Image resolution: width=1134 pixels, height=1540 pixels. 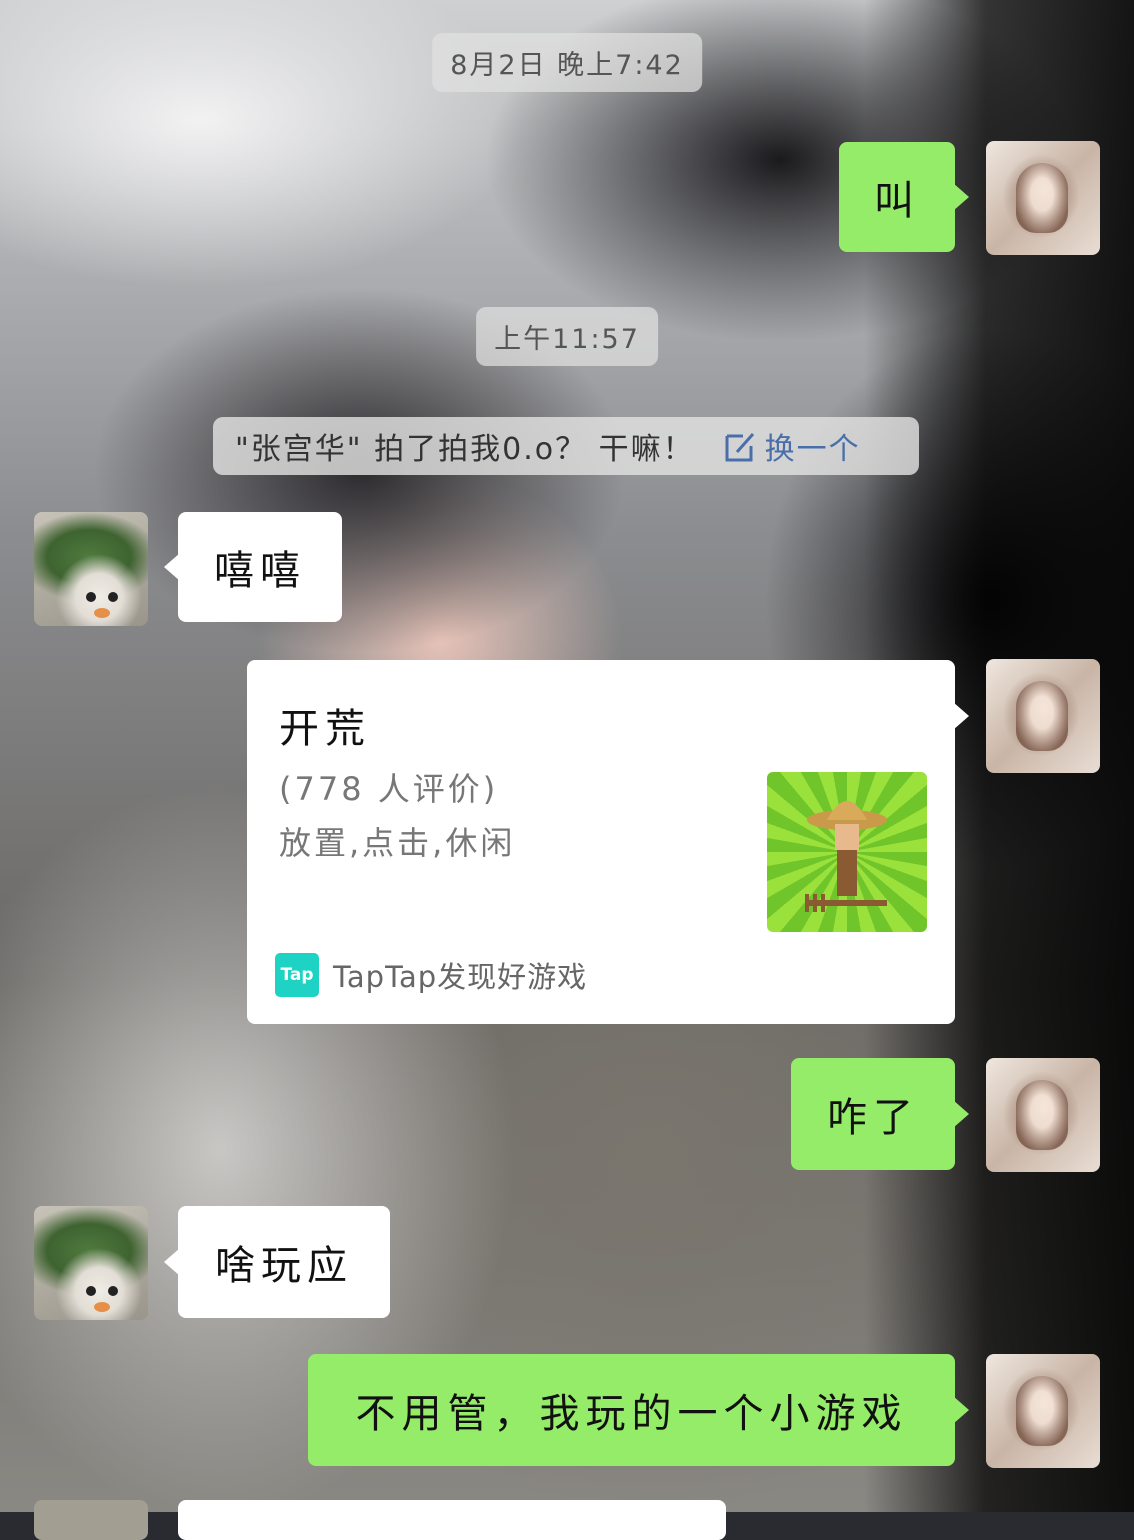 What do you see at coordinates (567, 62) in the screenshot?
I see `timestamp: 8月2日 晚上7:42` at bounding box center [567, 62].